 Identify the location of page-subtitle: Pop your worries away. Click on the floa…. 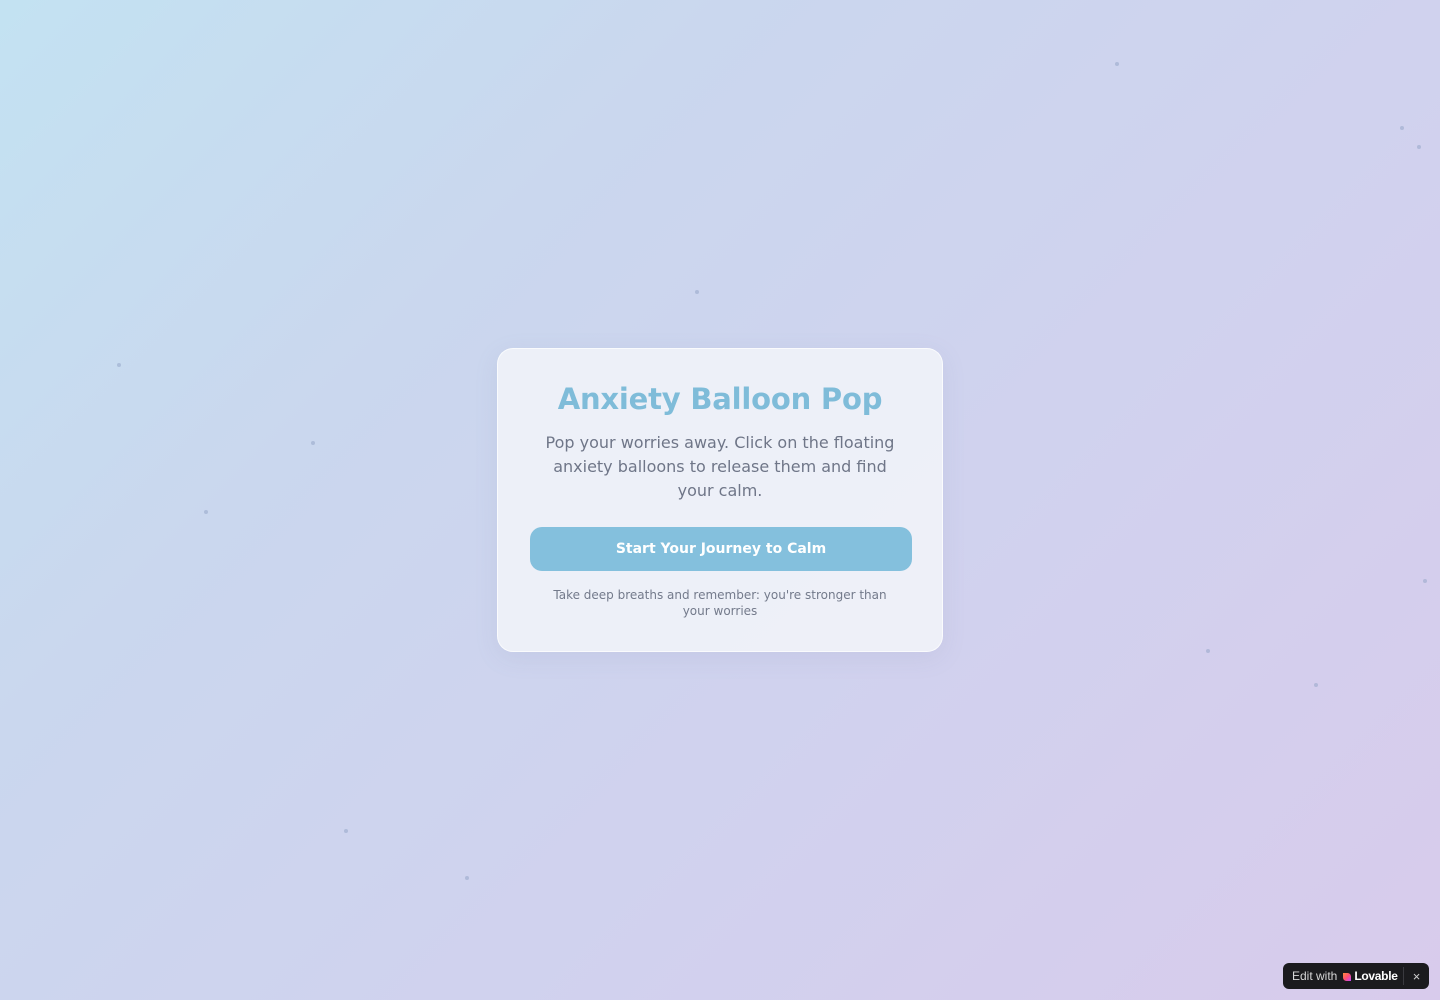
(720, 466).